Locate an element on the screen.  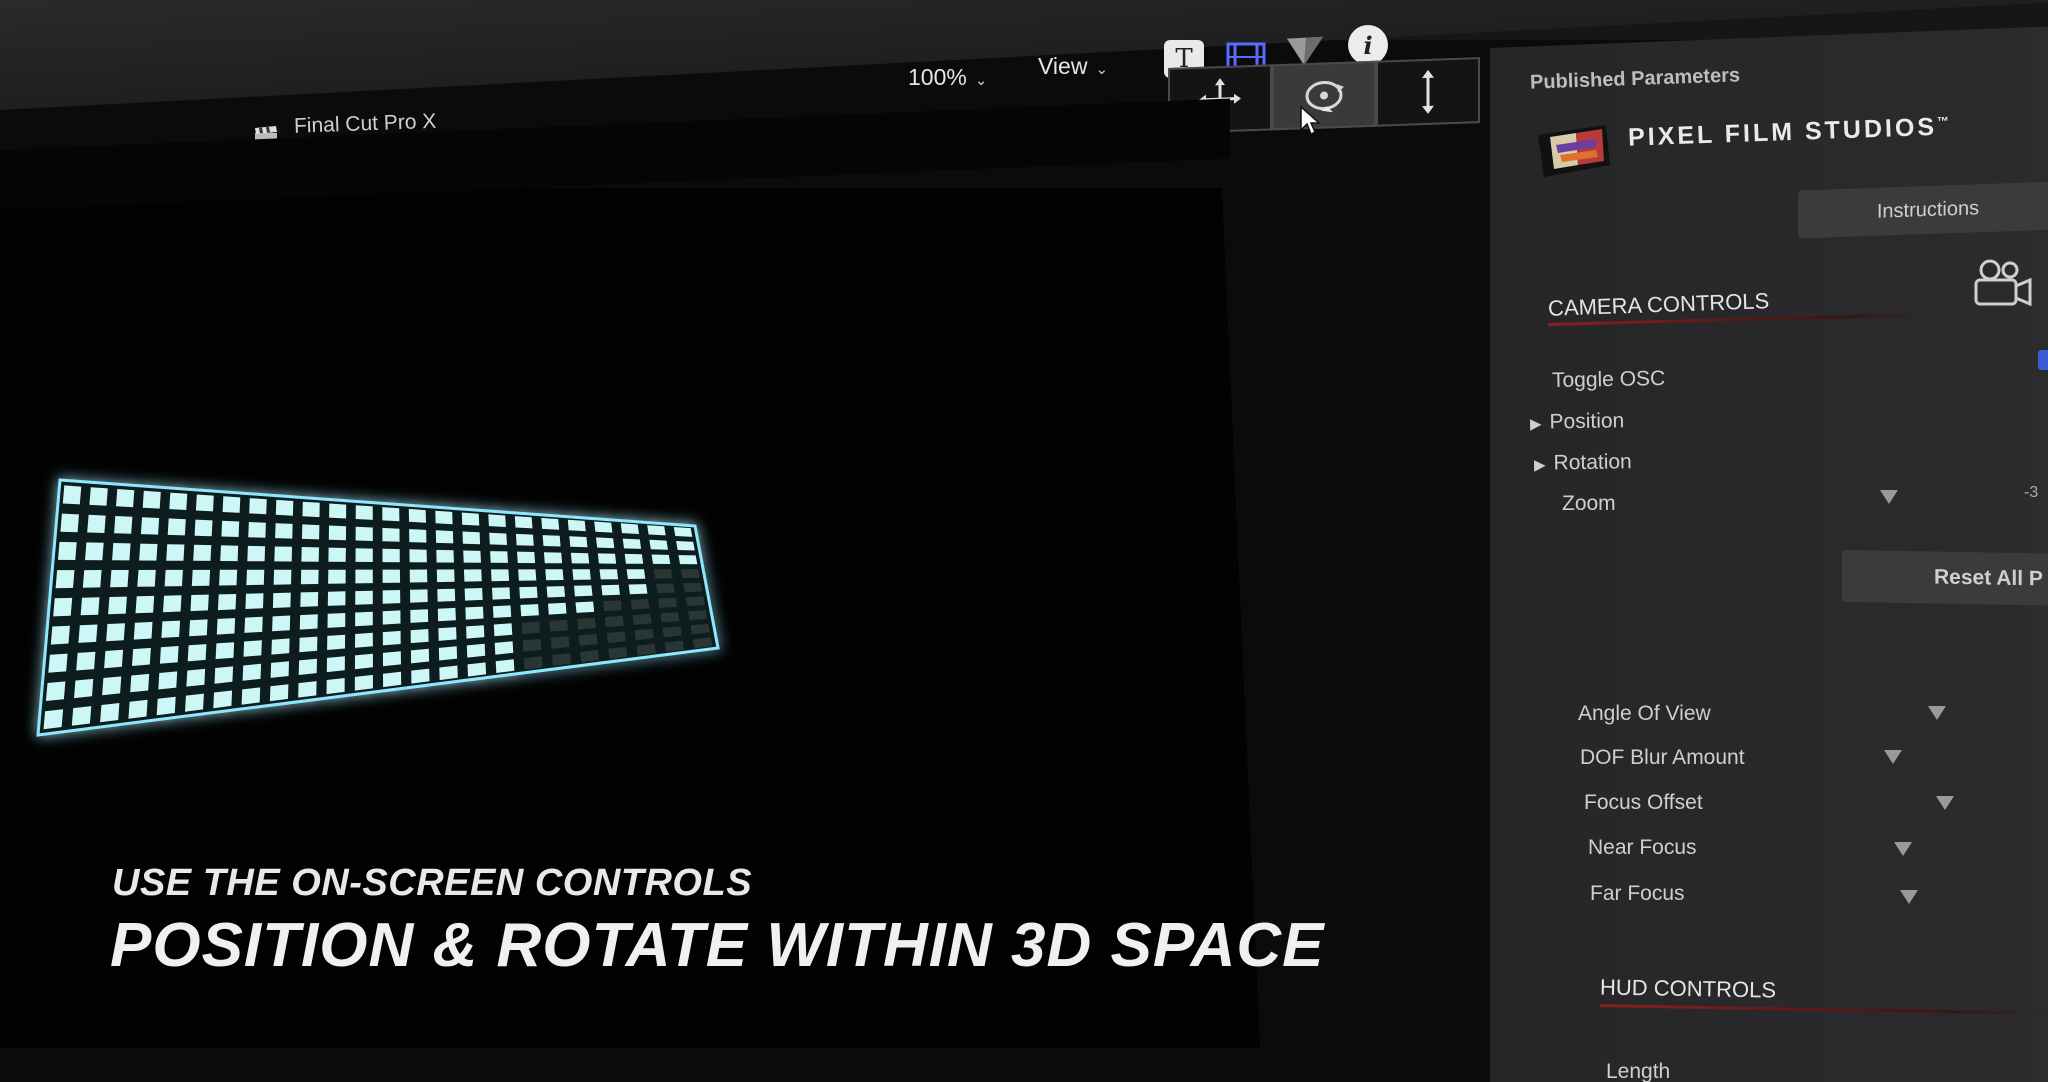
toggle-osc-checkbox is located at coordinates (2043, 360).